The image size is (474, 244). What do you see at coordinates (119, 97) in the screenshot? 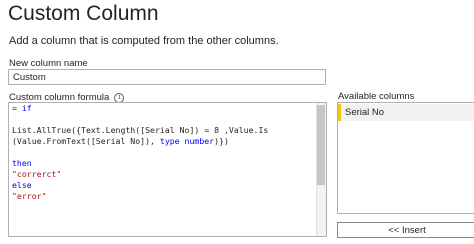
I see `info-icon: i` at bounding box center [119, 97].